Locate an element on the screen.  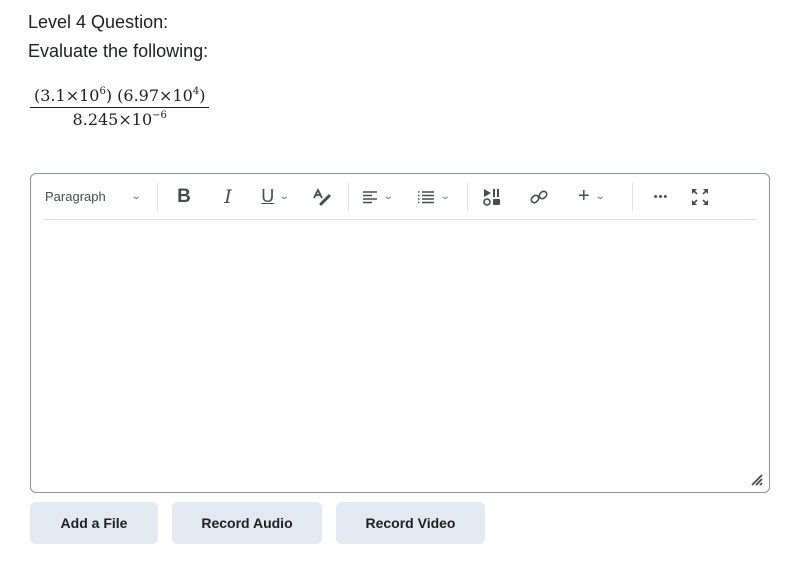
text-color-button is located at coordinates (322, 197).